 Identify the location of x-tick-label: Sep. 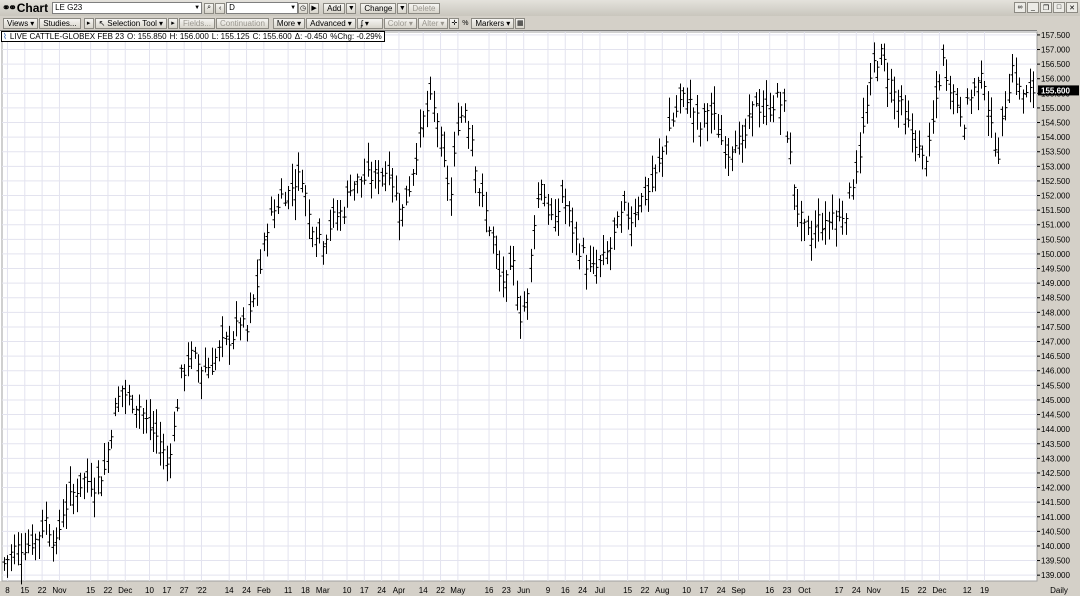
(738, 590).